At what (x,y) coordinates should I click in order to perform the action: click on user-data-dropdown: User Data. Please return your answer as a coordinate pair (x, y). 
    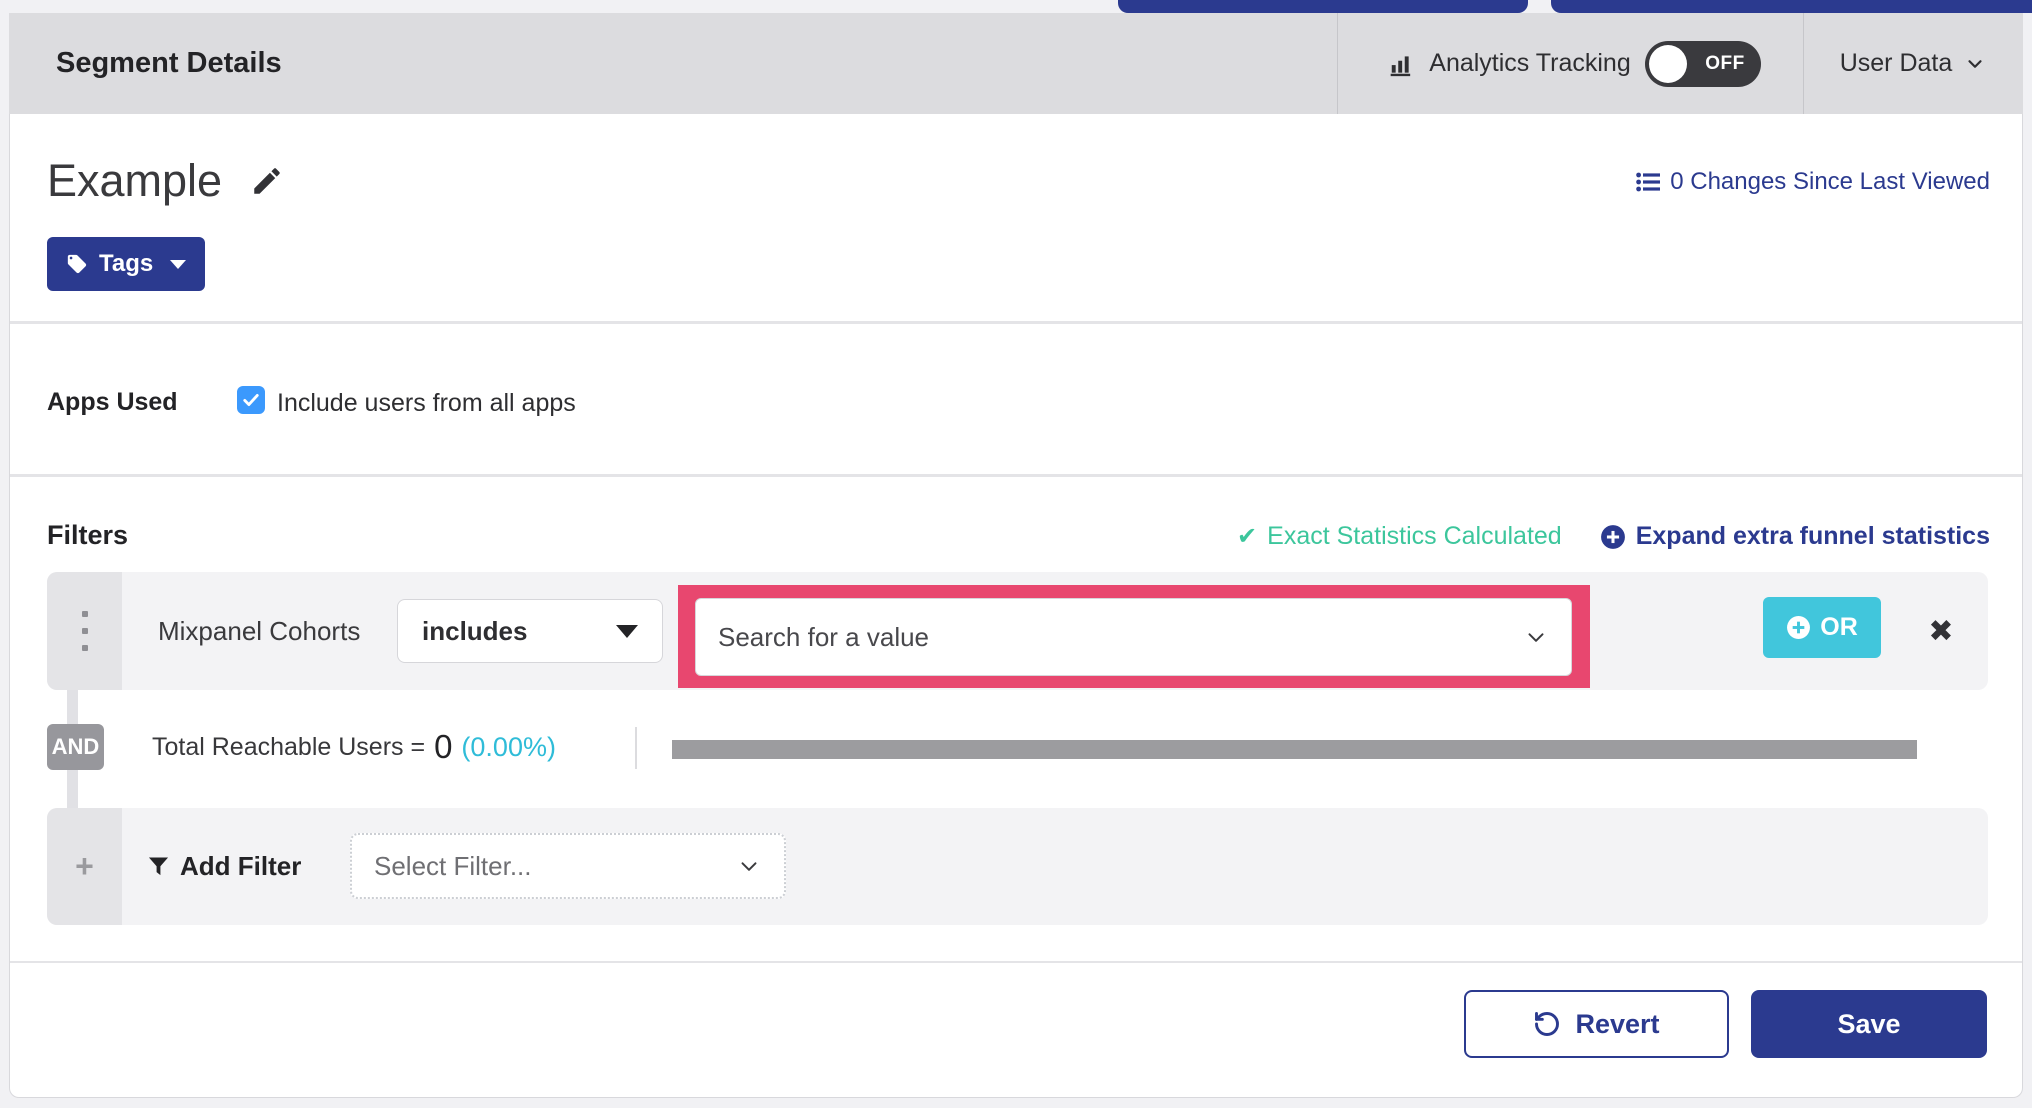
    Looking at the image, I should click on (1913, 63).